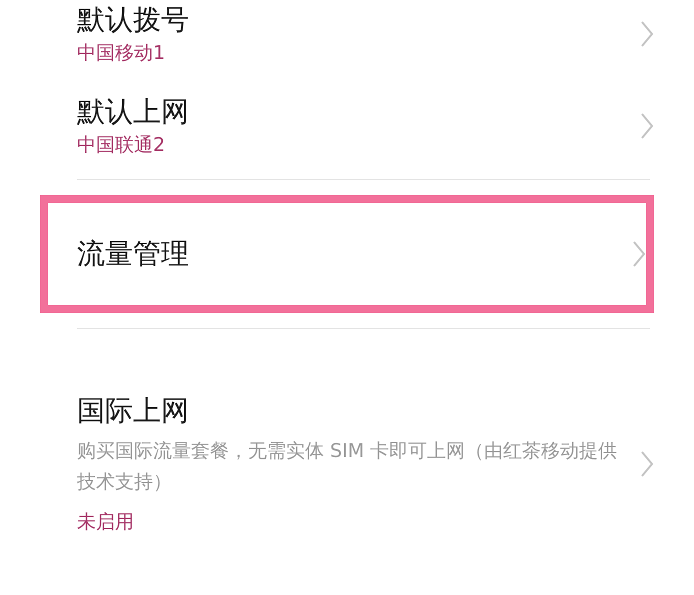  What do you see at coordinates (121, 145) in the screenshot?
I see `setting-status: 中国联通2` at bounding box center [121, 145].